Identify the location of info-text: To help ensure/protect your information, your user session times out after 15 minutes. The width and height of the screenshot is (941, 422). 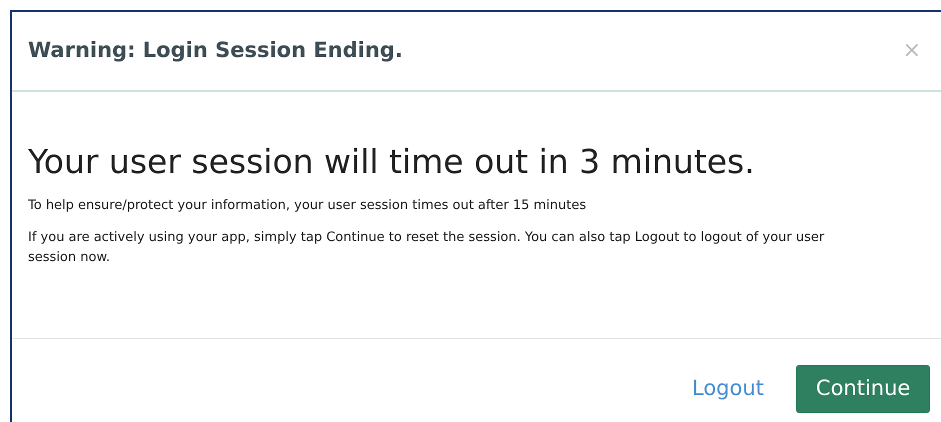
(308, 205).